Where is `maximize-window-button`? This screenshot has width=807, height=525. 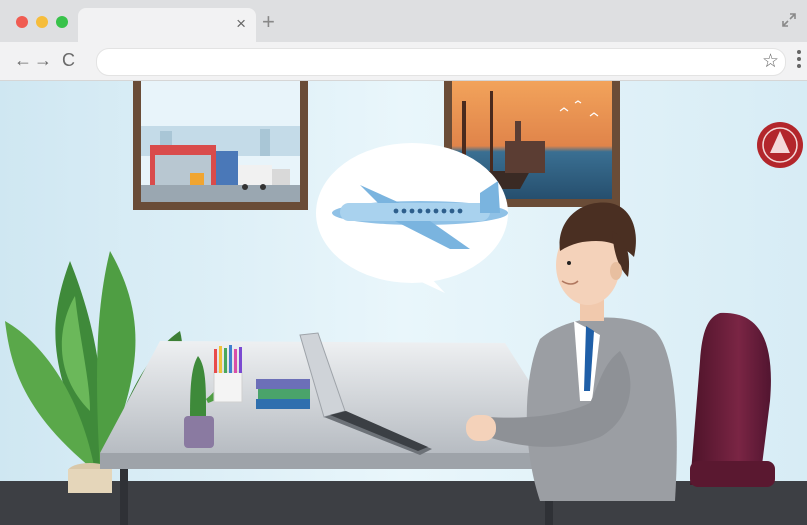
maximize-window-button is located at coordinates (62, 22).